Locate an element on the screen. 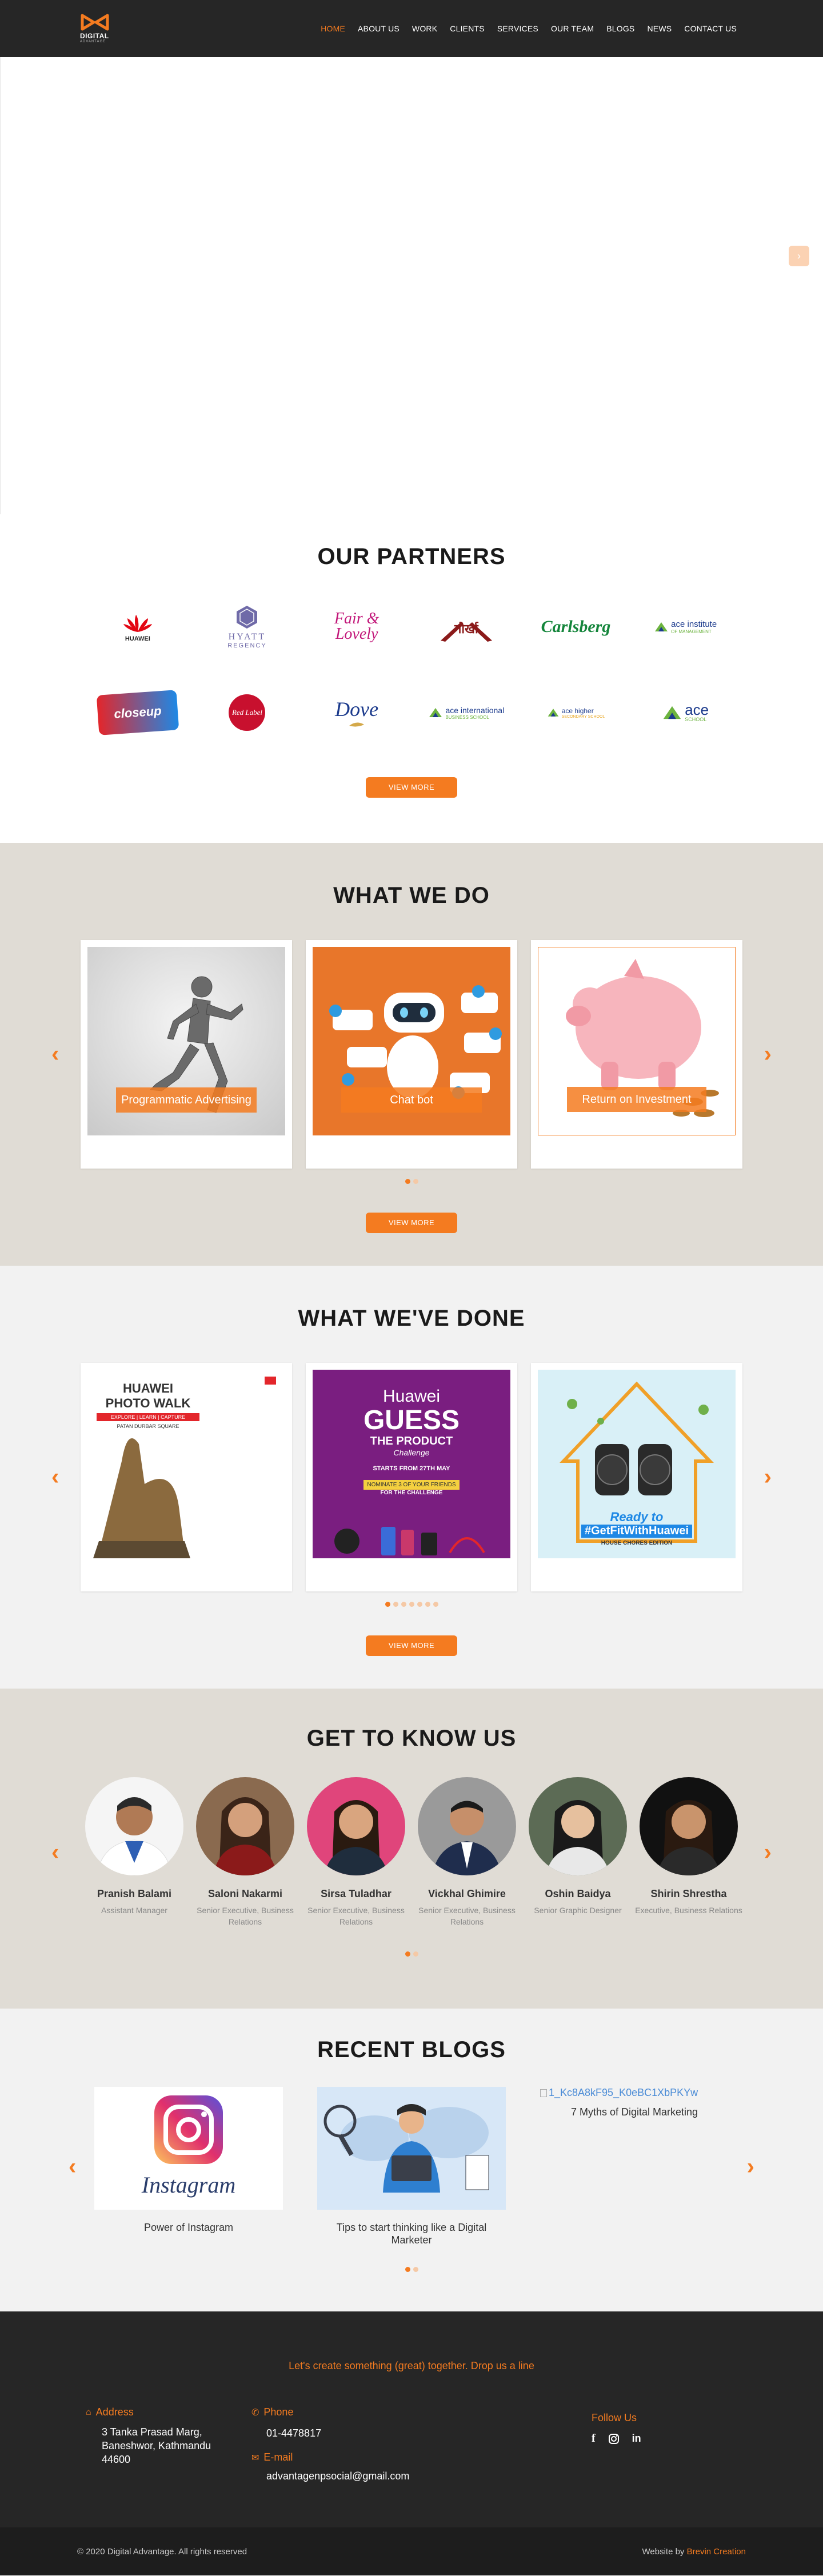 The height and width of the screenshot is (2576, 823). footer-address-label: Address is located at coordinates (114, 2412).